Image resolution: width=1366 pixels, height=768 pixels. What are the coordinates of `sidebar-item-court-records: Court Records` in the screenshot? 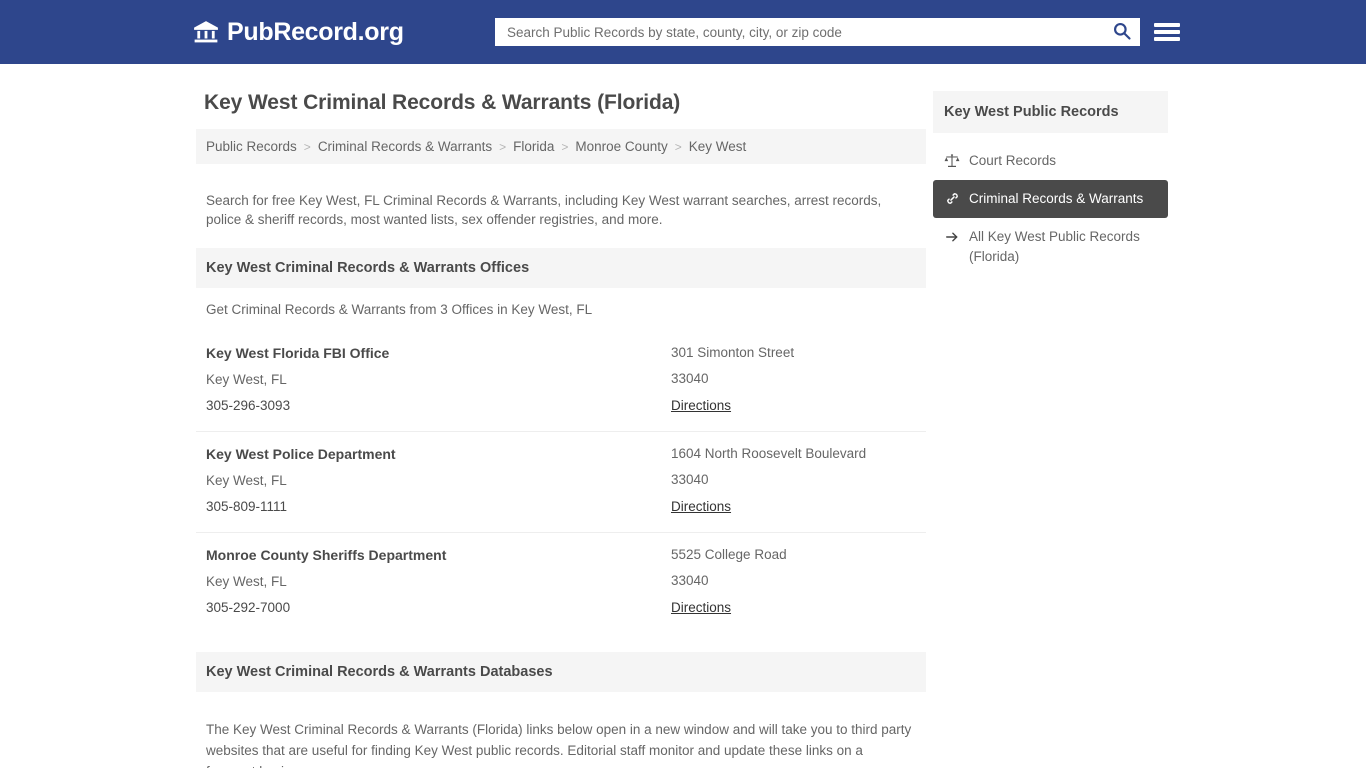 It's located at (1050, 161).